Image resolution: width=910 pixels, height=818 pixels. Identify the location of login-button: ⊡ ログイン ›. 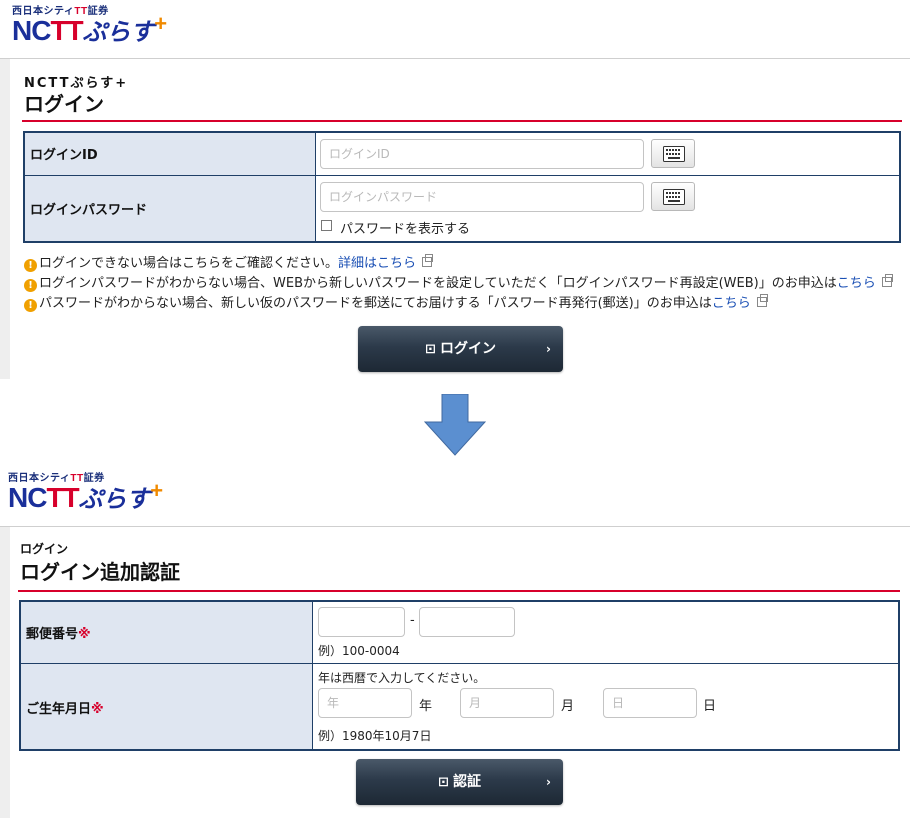
(460, 349).